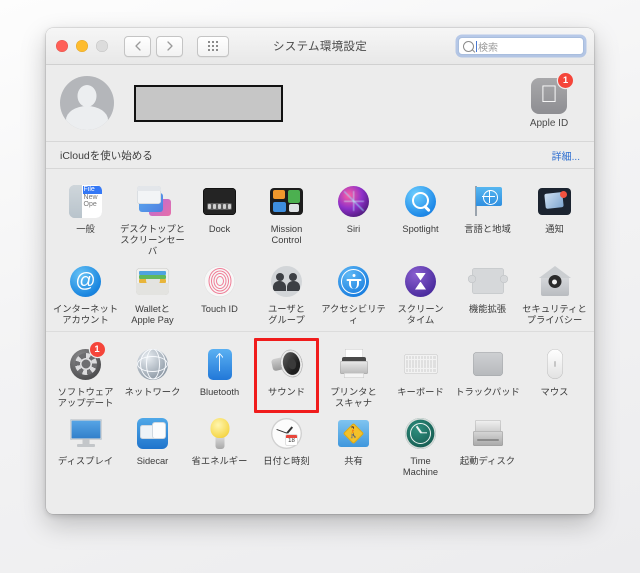 The height and width of the screenshot is (573, 640). I want to click on energy-saver-icon, so click(220, 433).